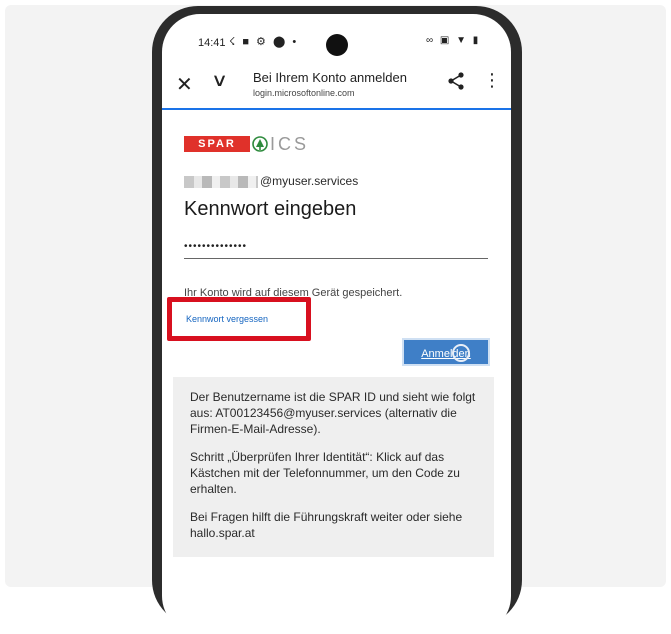 The height and width of the screenshot is (634, 671). What do you see at coordinates (330, 77) in the screenshot?
I see `page-title: Bei Ihrem Konto anmelden` at bounding box center [330, 77].